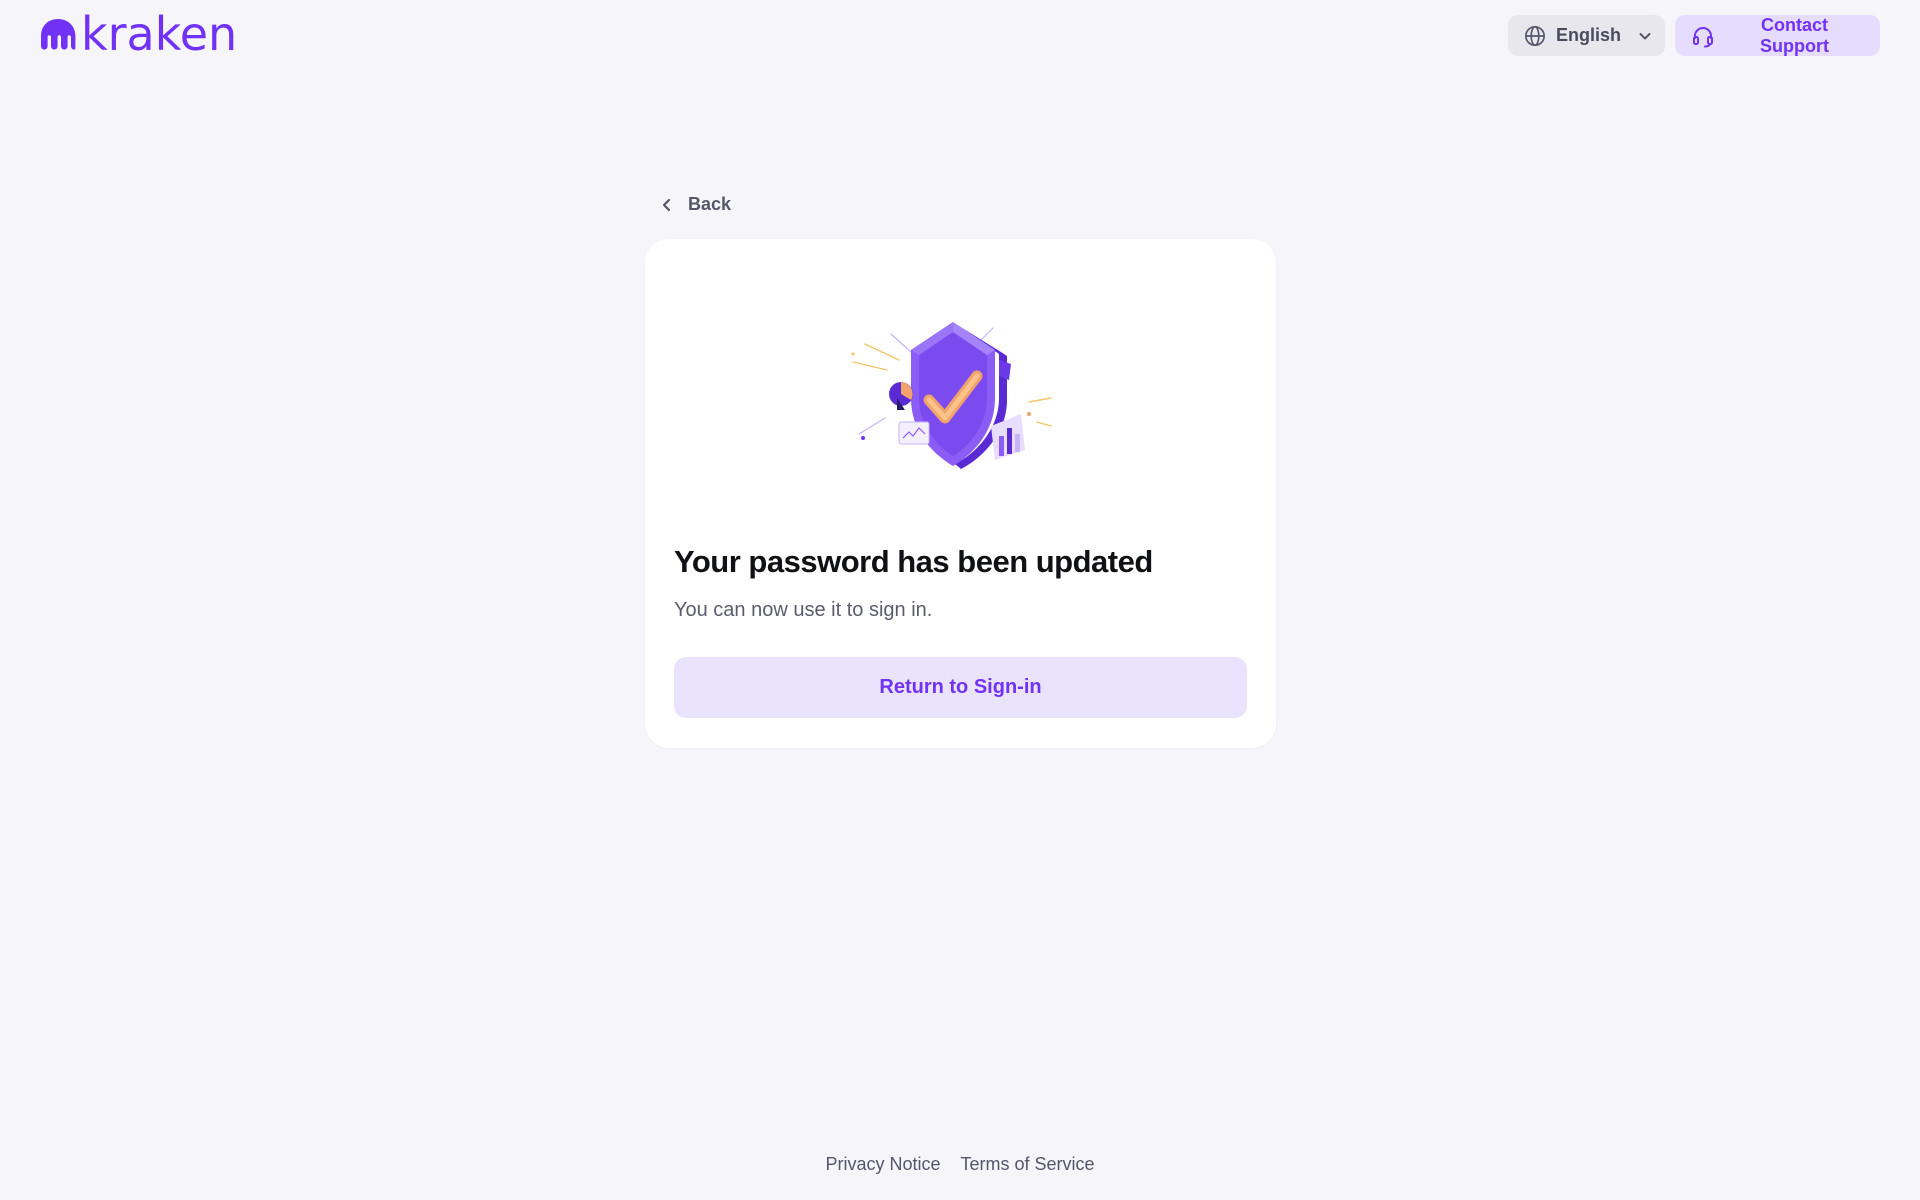 The width and height of the screenshot is (1920, 1200). Describe the element at coordinates (882, 1164) in the screenshot. I see `privacy-notice-link: Privacy Notice` at that location.